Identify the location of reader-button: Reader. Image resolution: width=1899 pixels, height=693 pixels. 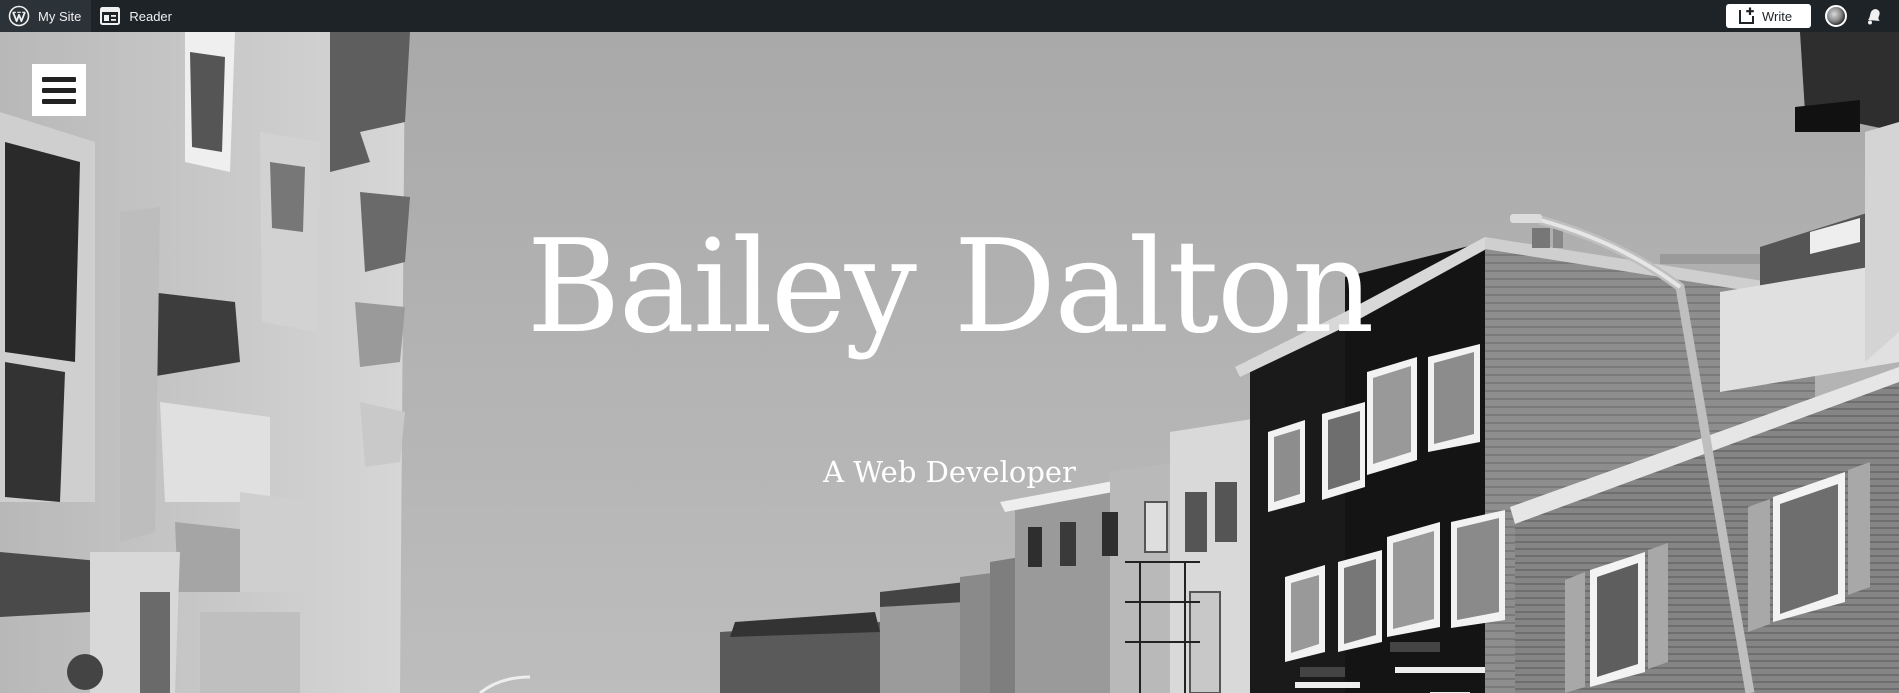
(135, 16).